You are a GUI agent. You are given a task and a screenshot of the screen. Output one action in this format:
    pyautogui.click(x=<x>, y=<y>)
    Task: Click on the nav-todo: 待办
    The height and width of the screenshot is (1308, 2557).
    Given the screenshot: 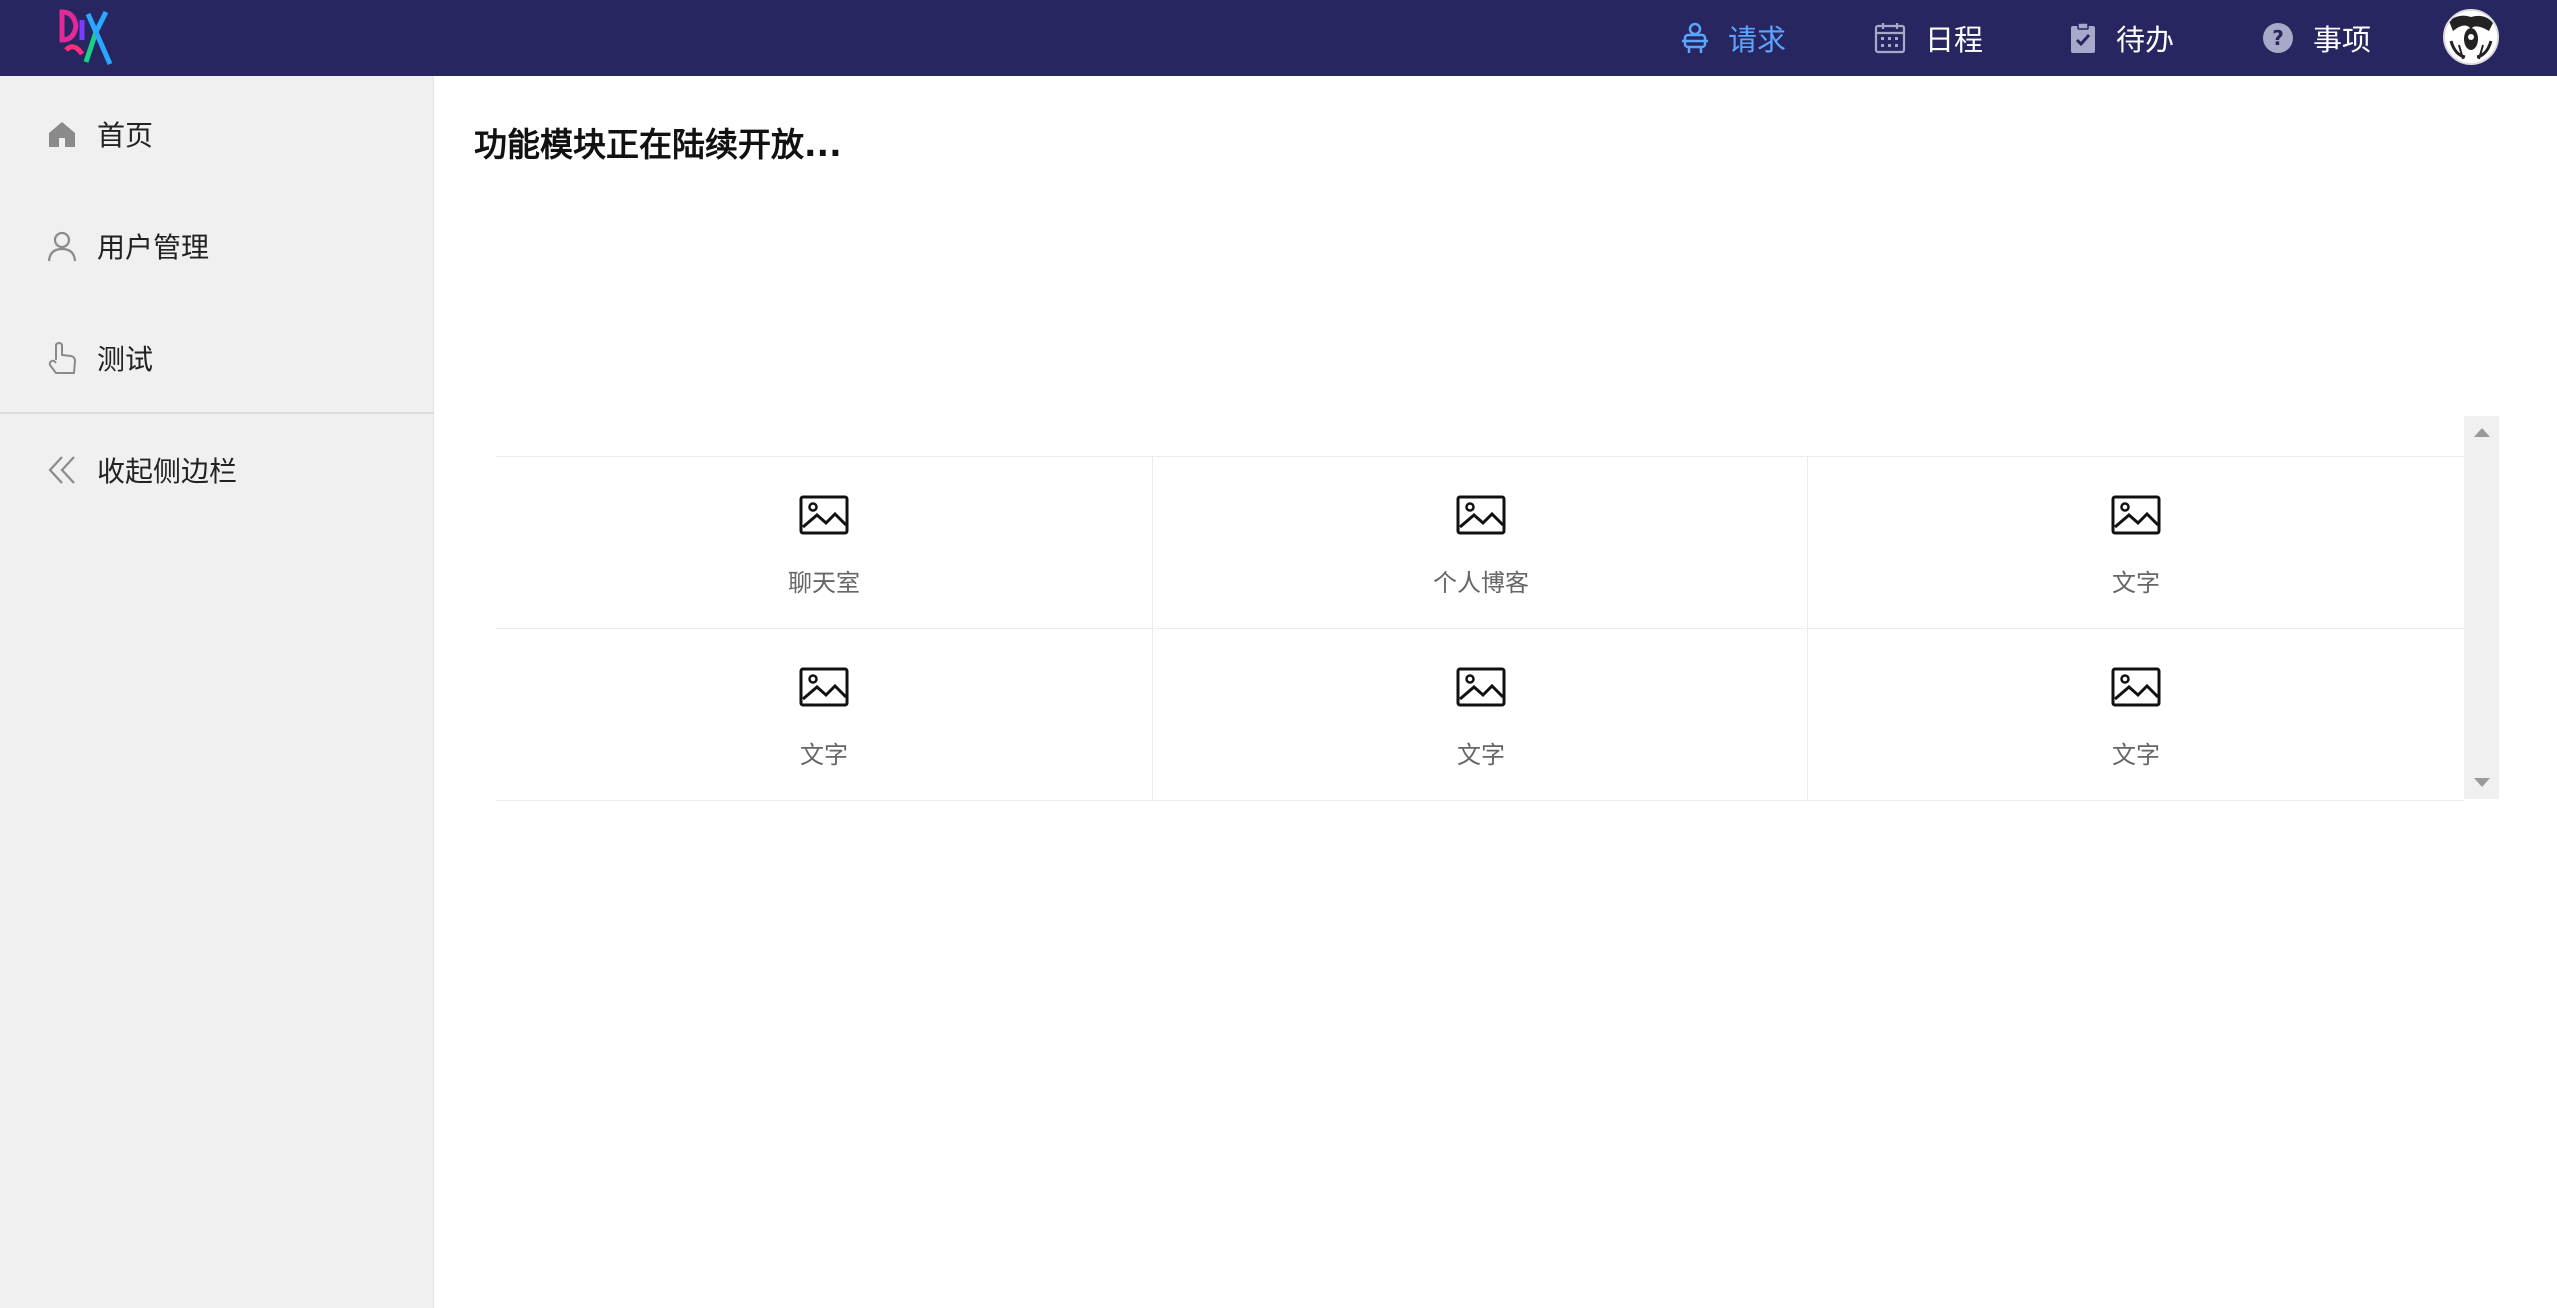 What is the action you would take?
    pyautogui.click(x=2121, y=38)
    